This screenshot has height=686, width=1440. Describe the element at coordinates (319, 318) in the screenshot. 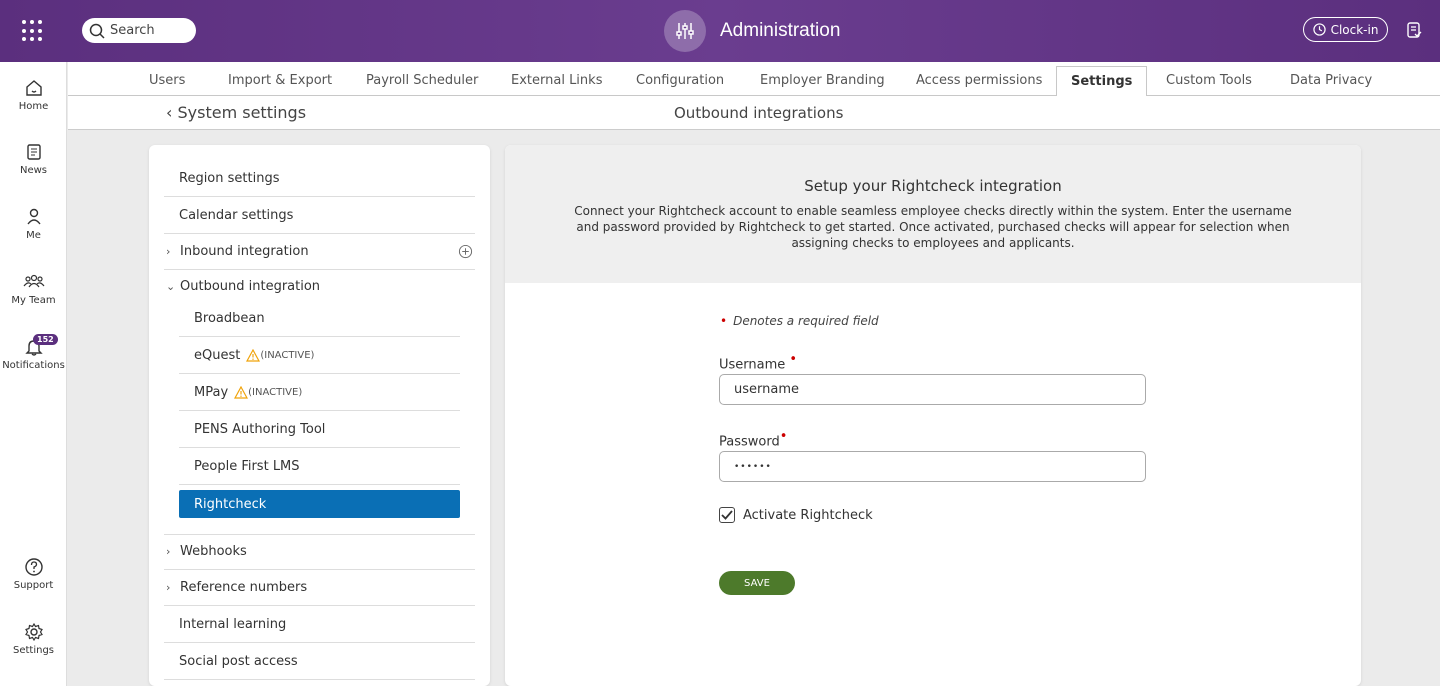

I see `integration-broadbean: Broadbean` at that location.